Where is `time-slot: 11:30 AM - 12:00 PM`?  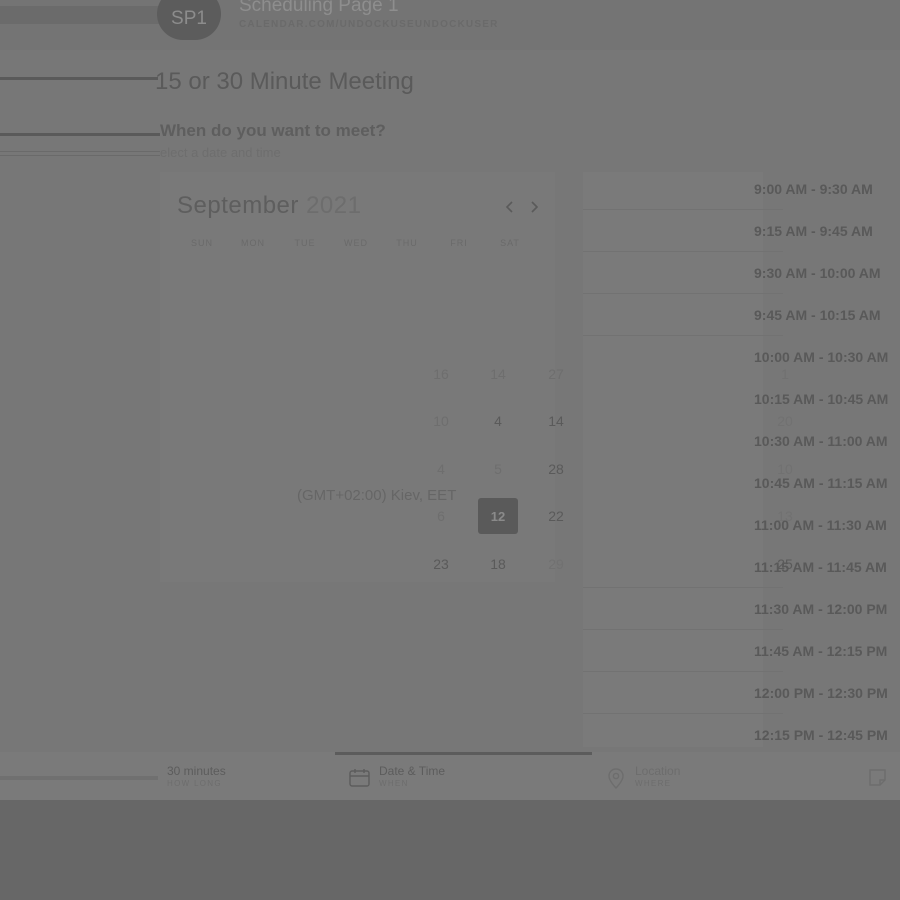
time-slot: 11:30 AM - 12:00 PM is located at coordinates (824, 609).